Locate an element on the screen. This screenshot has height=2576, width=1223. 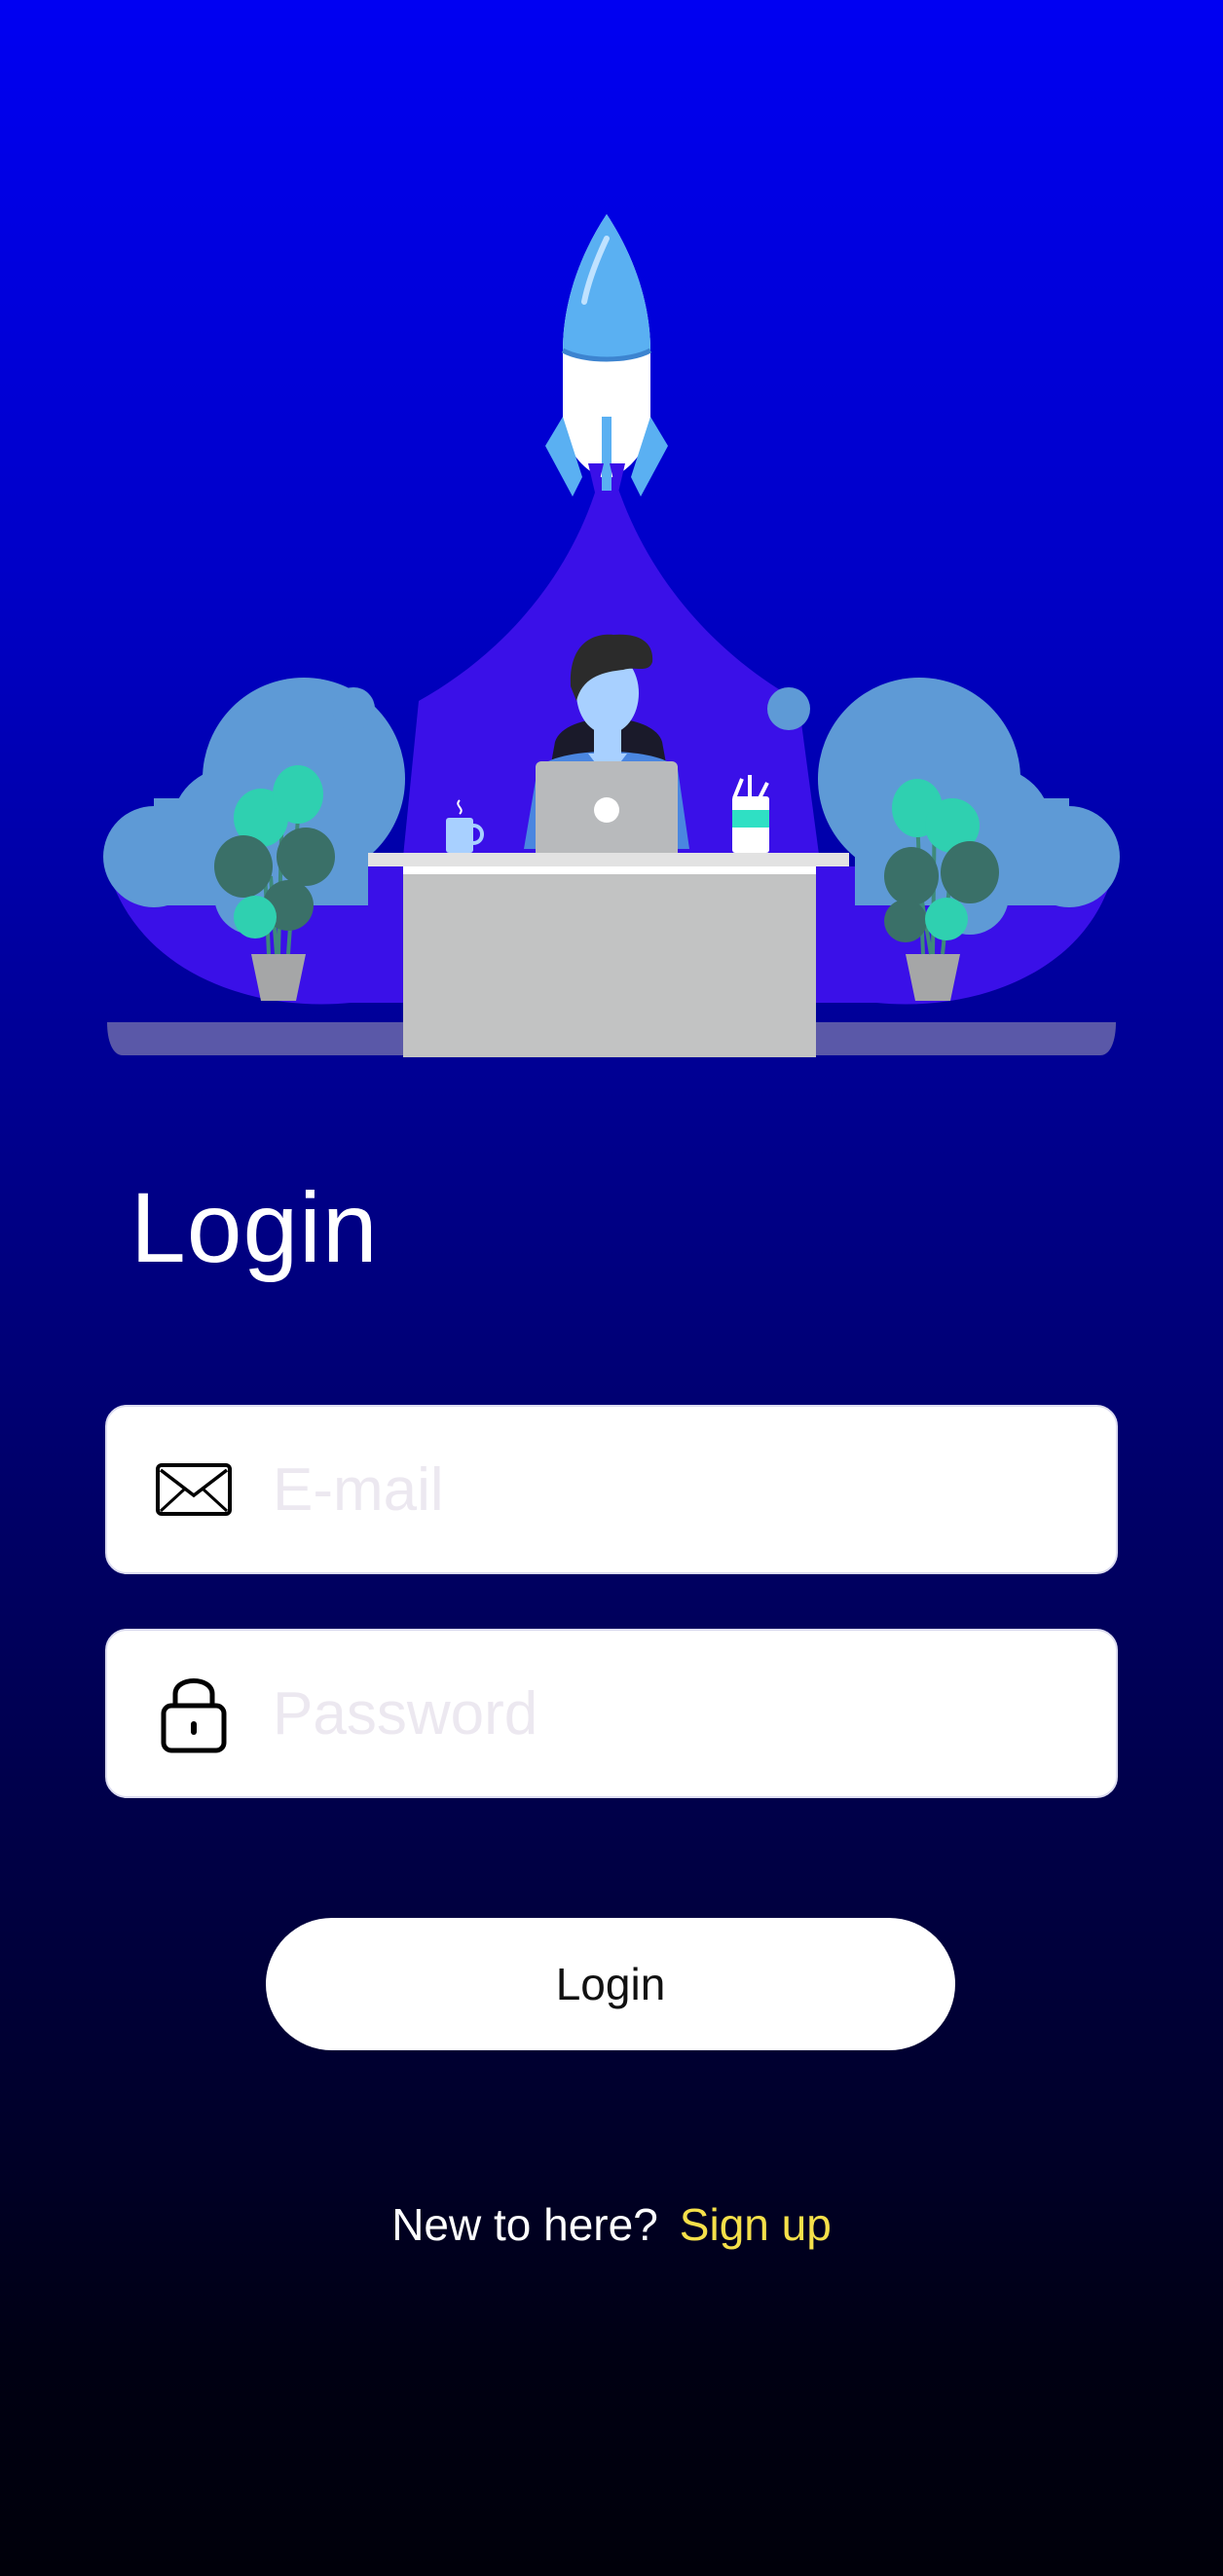
envelope-icon is located at coordinates (194, 1489).